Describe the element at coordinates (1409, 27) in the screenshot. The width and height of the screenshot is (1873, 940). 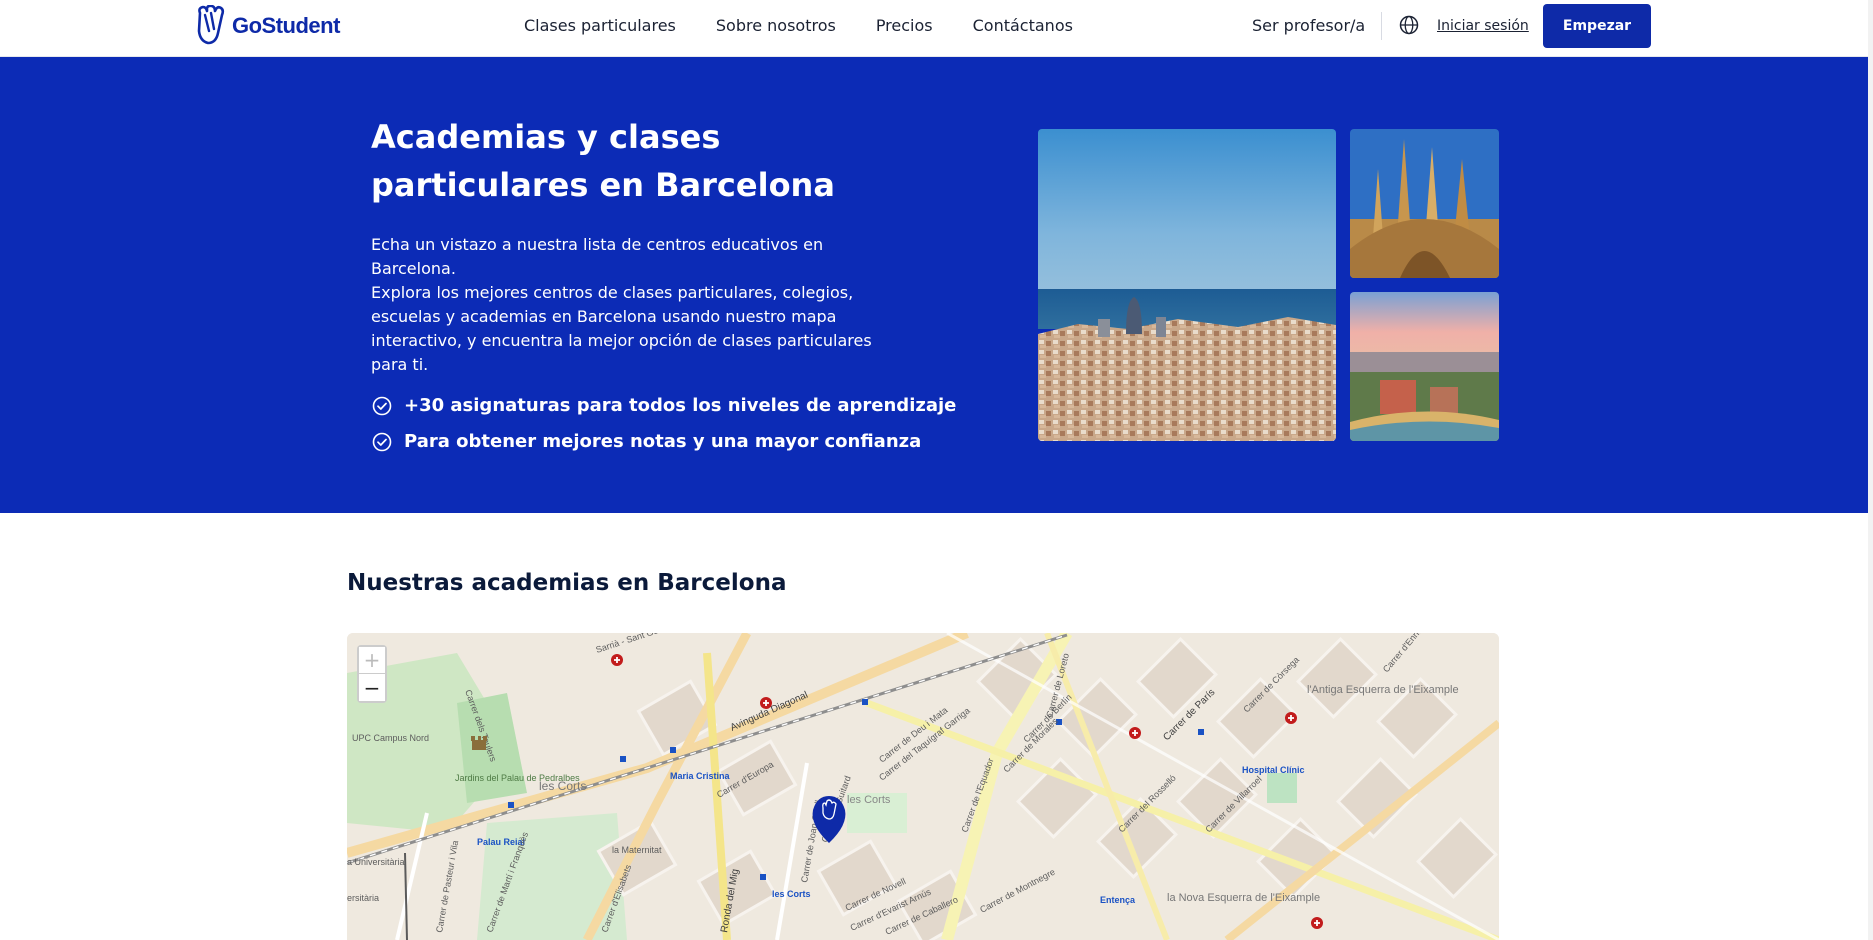
I see `globe-icon` at that location.